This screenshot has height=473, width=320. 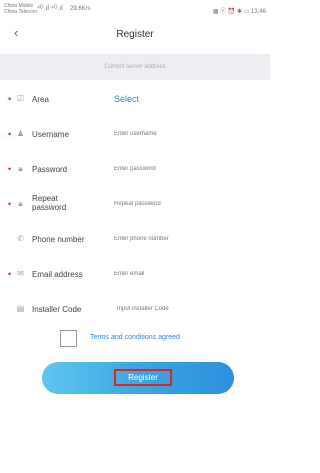 I want to click on page-title: Register, so click(x=135, y=34).